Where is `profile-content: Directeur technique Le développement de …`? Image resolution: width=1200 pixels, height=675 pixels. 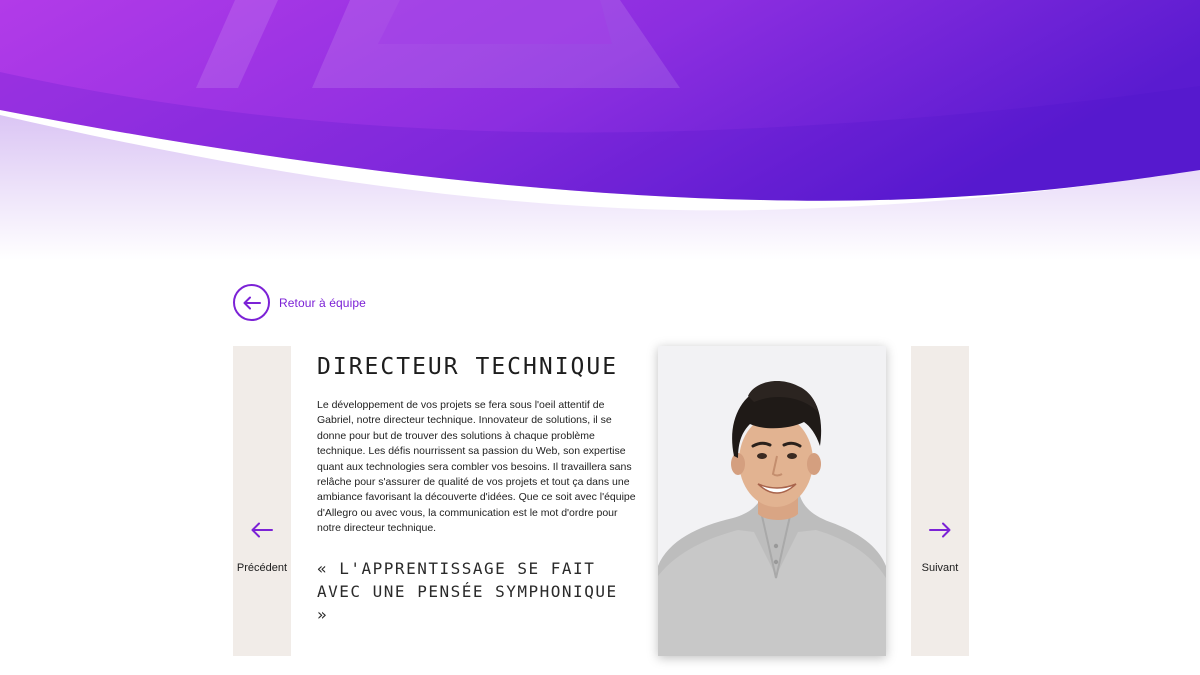
profile-content: Directeur technique Le développement de … is located at coordinates (477, 488).